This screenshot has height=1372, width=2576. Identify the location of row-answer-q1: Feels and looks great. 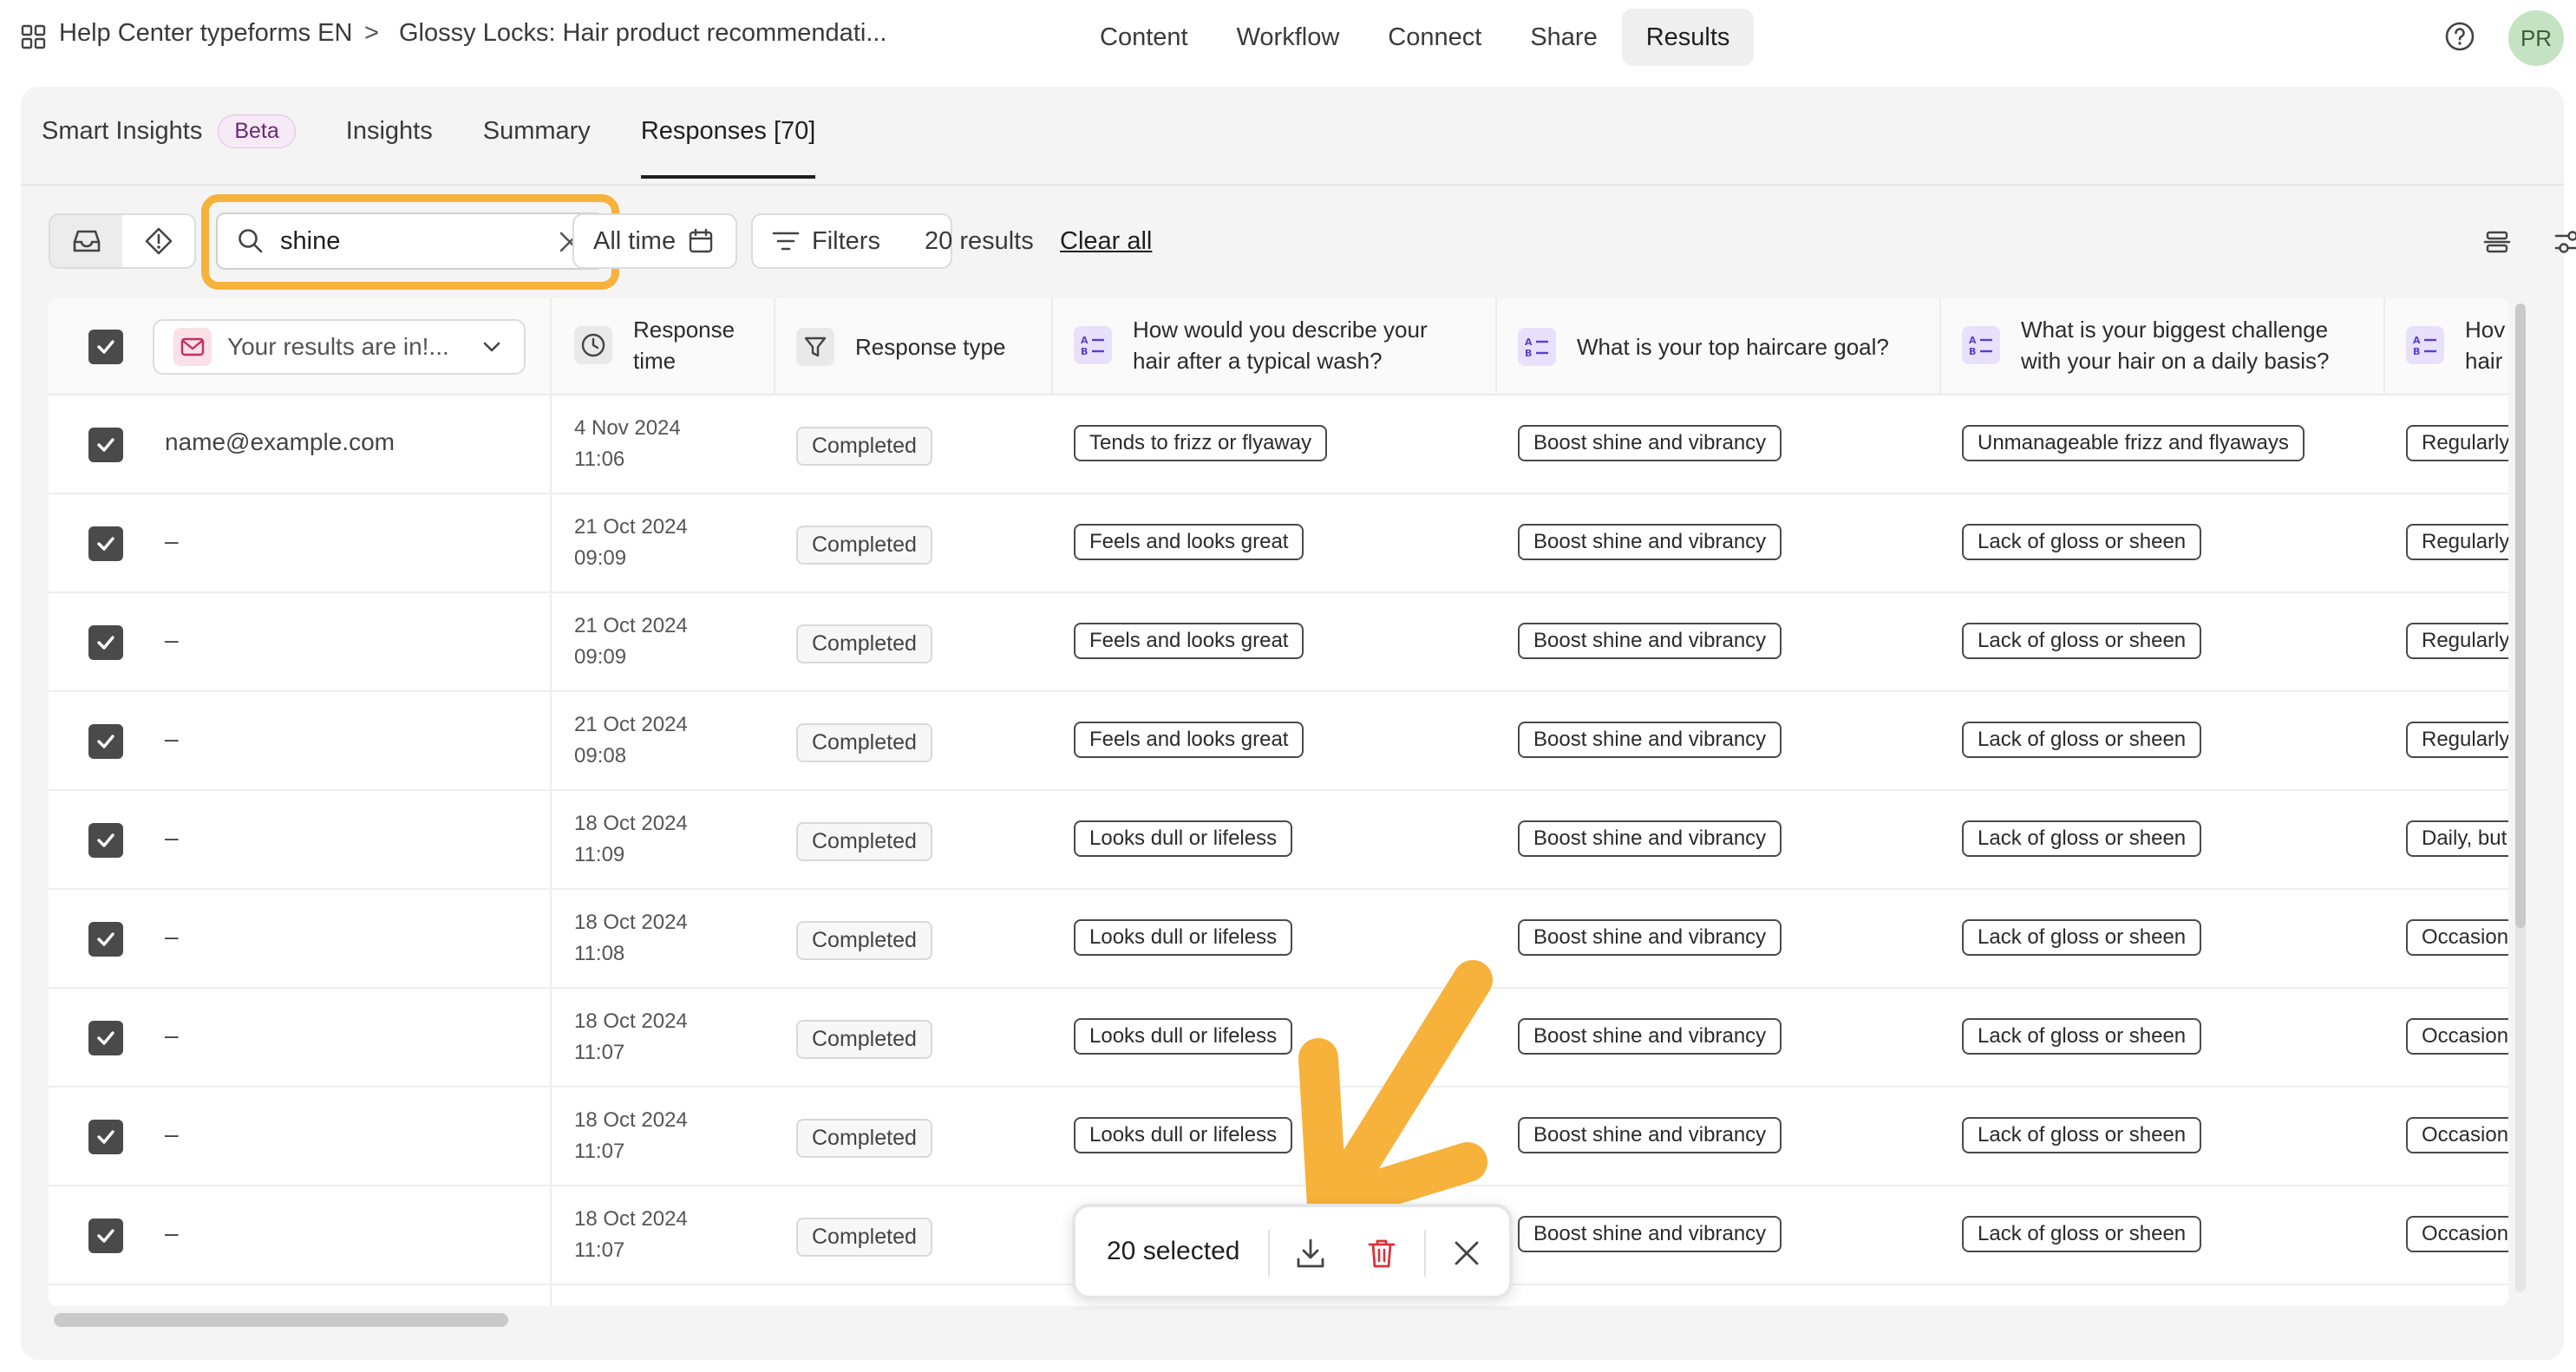
(1189, 641).